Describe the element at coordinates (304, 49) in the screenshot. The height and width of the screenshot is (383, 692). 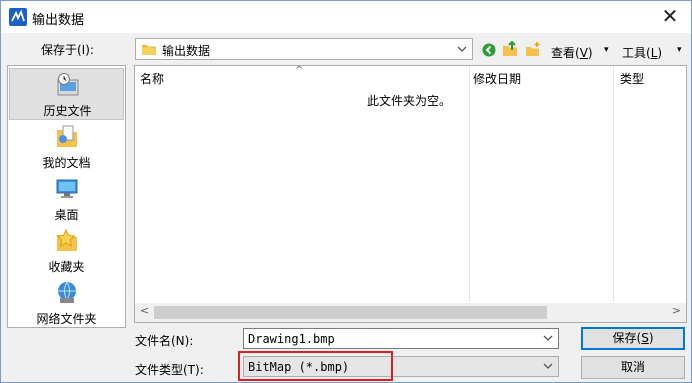
I see `save-in-dropdown: 输出数据` at that location.